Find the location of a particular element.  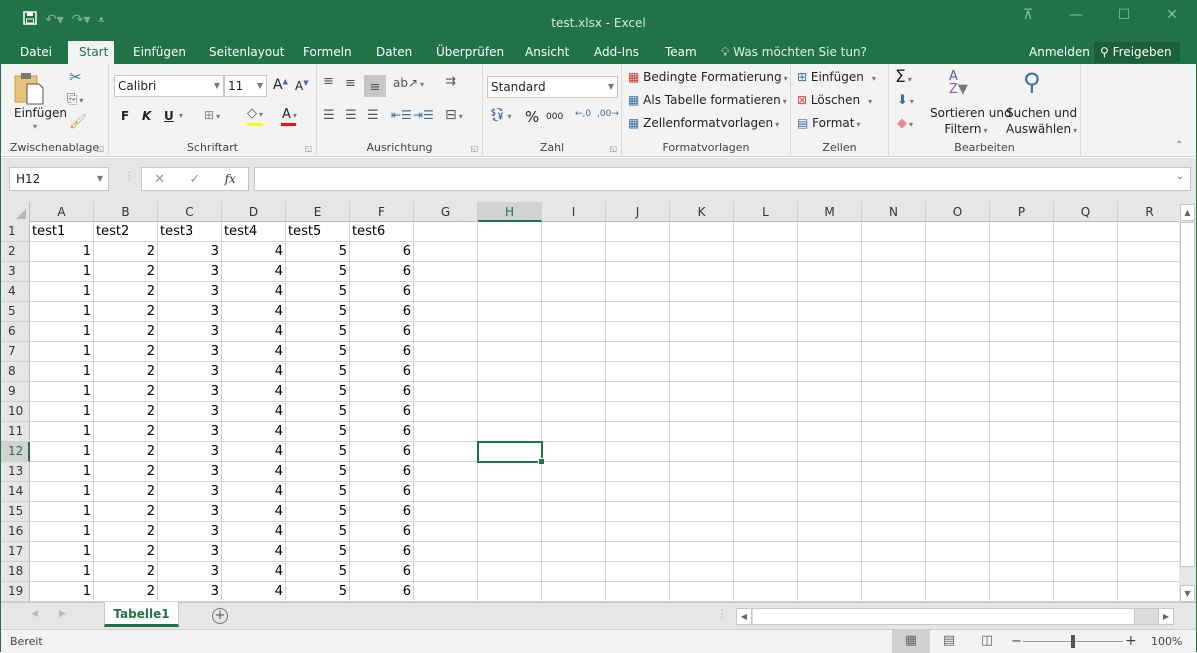

cell-p18 is located at coordinates (1022, 572).